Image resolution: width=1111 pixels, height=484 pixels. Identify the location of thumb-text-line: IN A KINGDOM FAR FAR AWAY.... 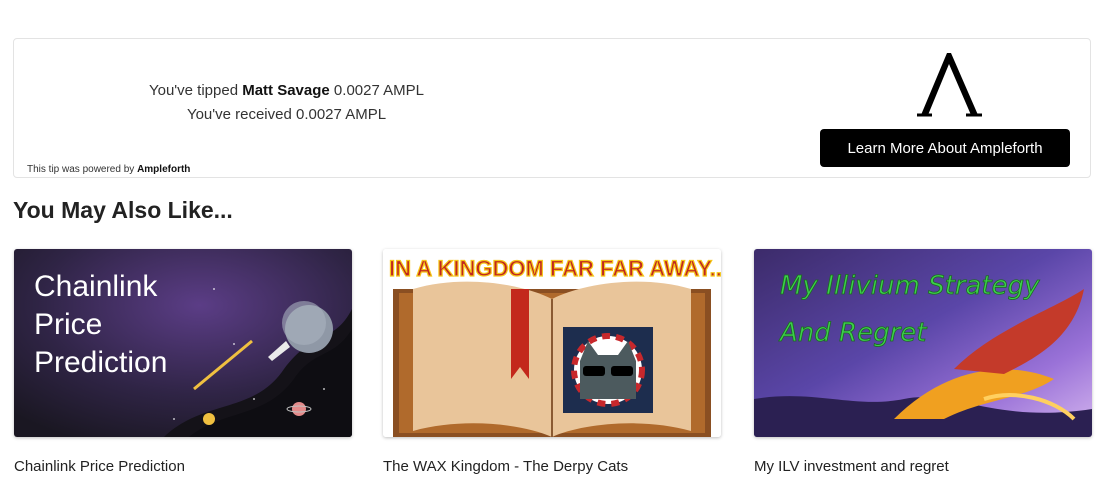
(555, 268).